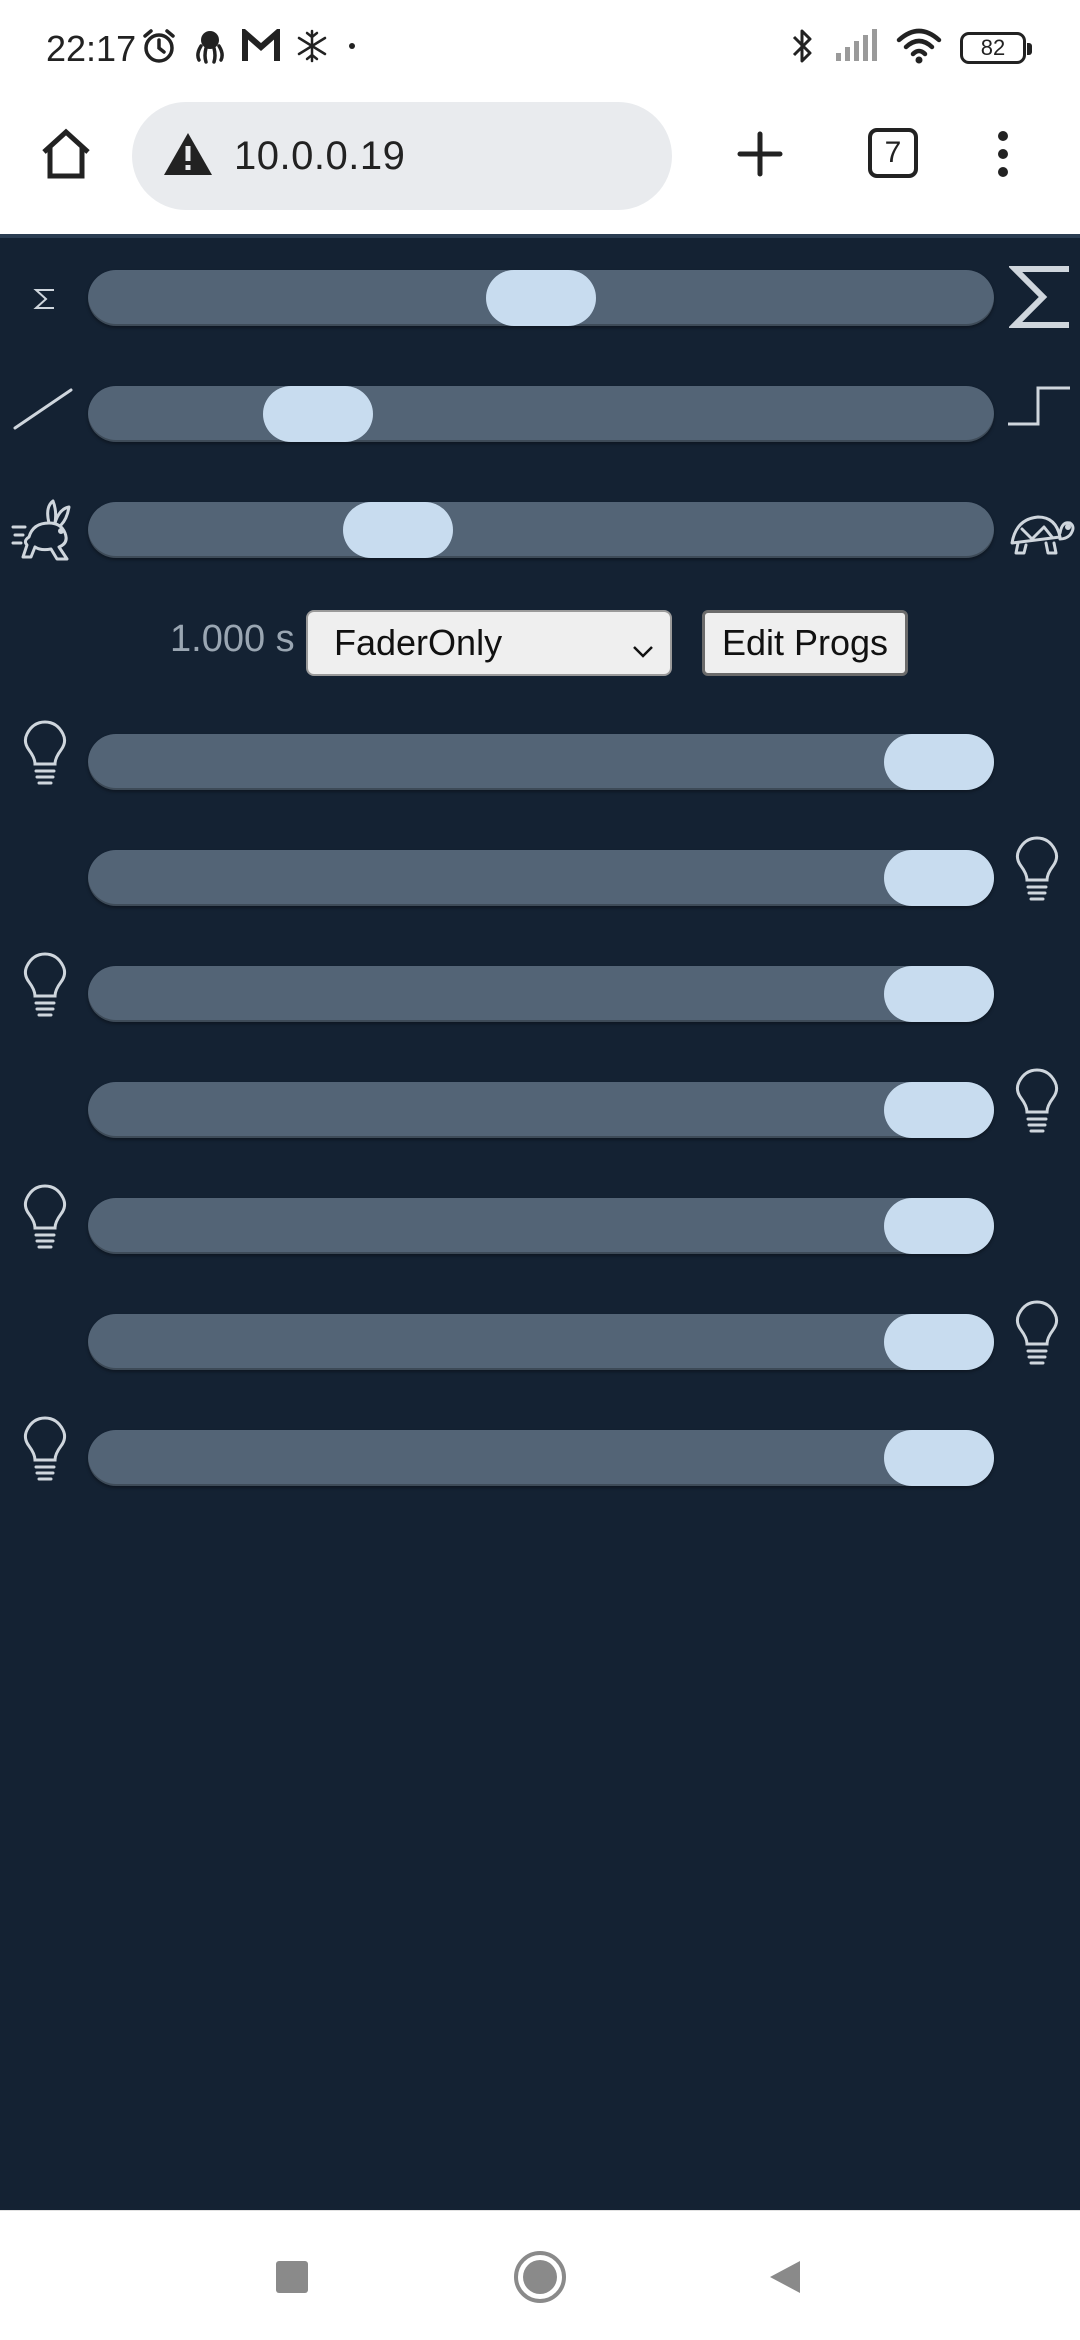 This screenshot has width=1080, height=2340. Describe the element at coordinates (540, 49) in the screenshot. I see `status-bar: 22:17 82` at that location.